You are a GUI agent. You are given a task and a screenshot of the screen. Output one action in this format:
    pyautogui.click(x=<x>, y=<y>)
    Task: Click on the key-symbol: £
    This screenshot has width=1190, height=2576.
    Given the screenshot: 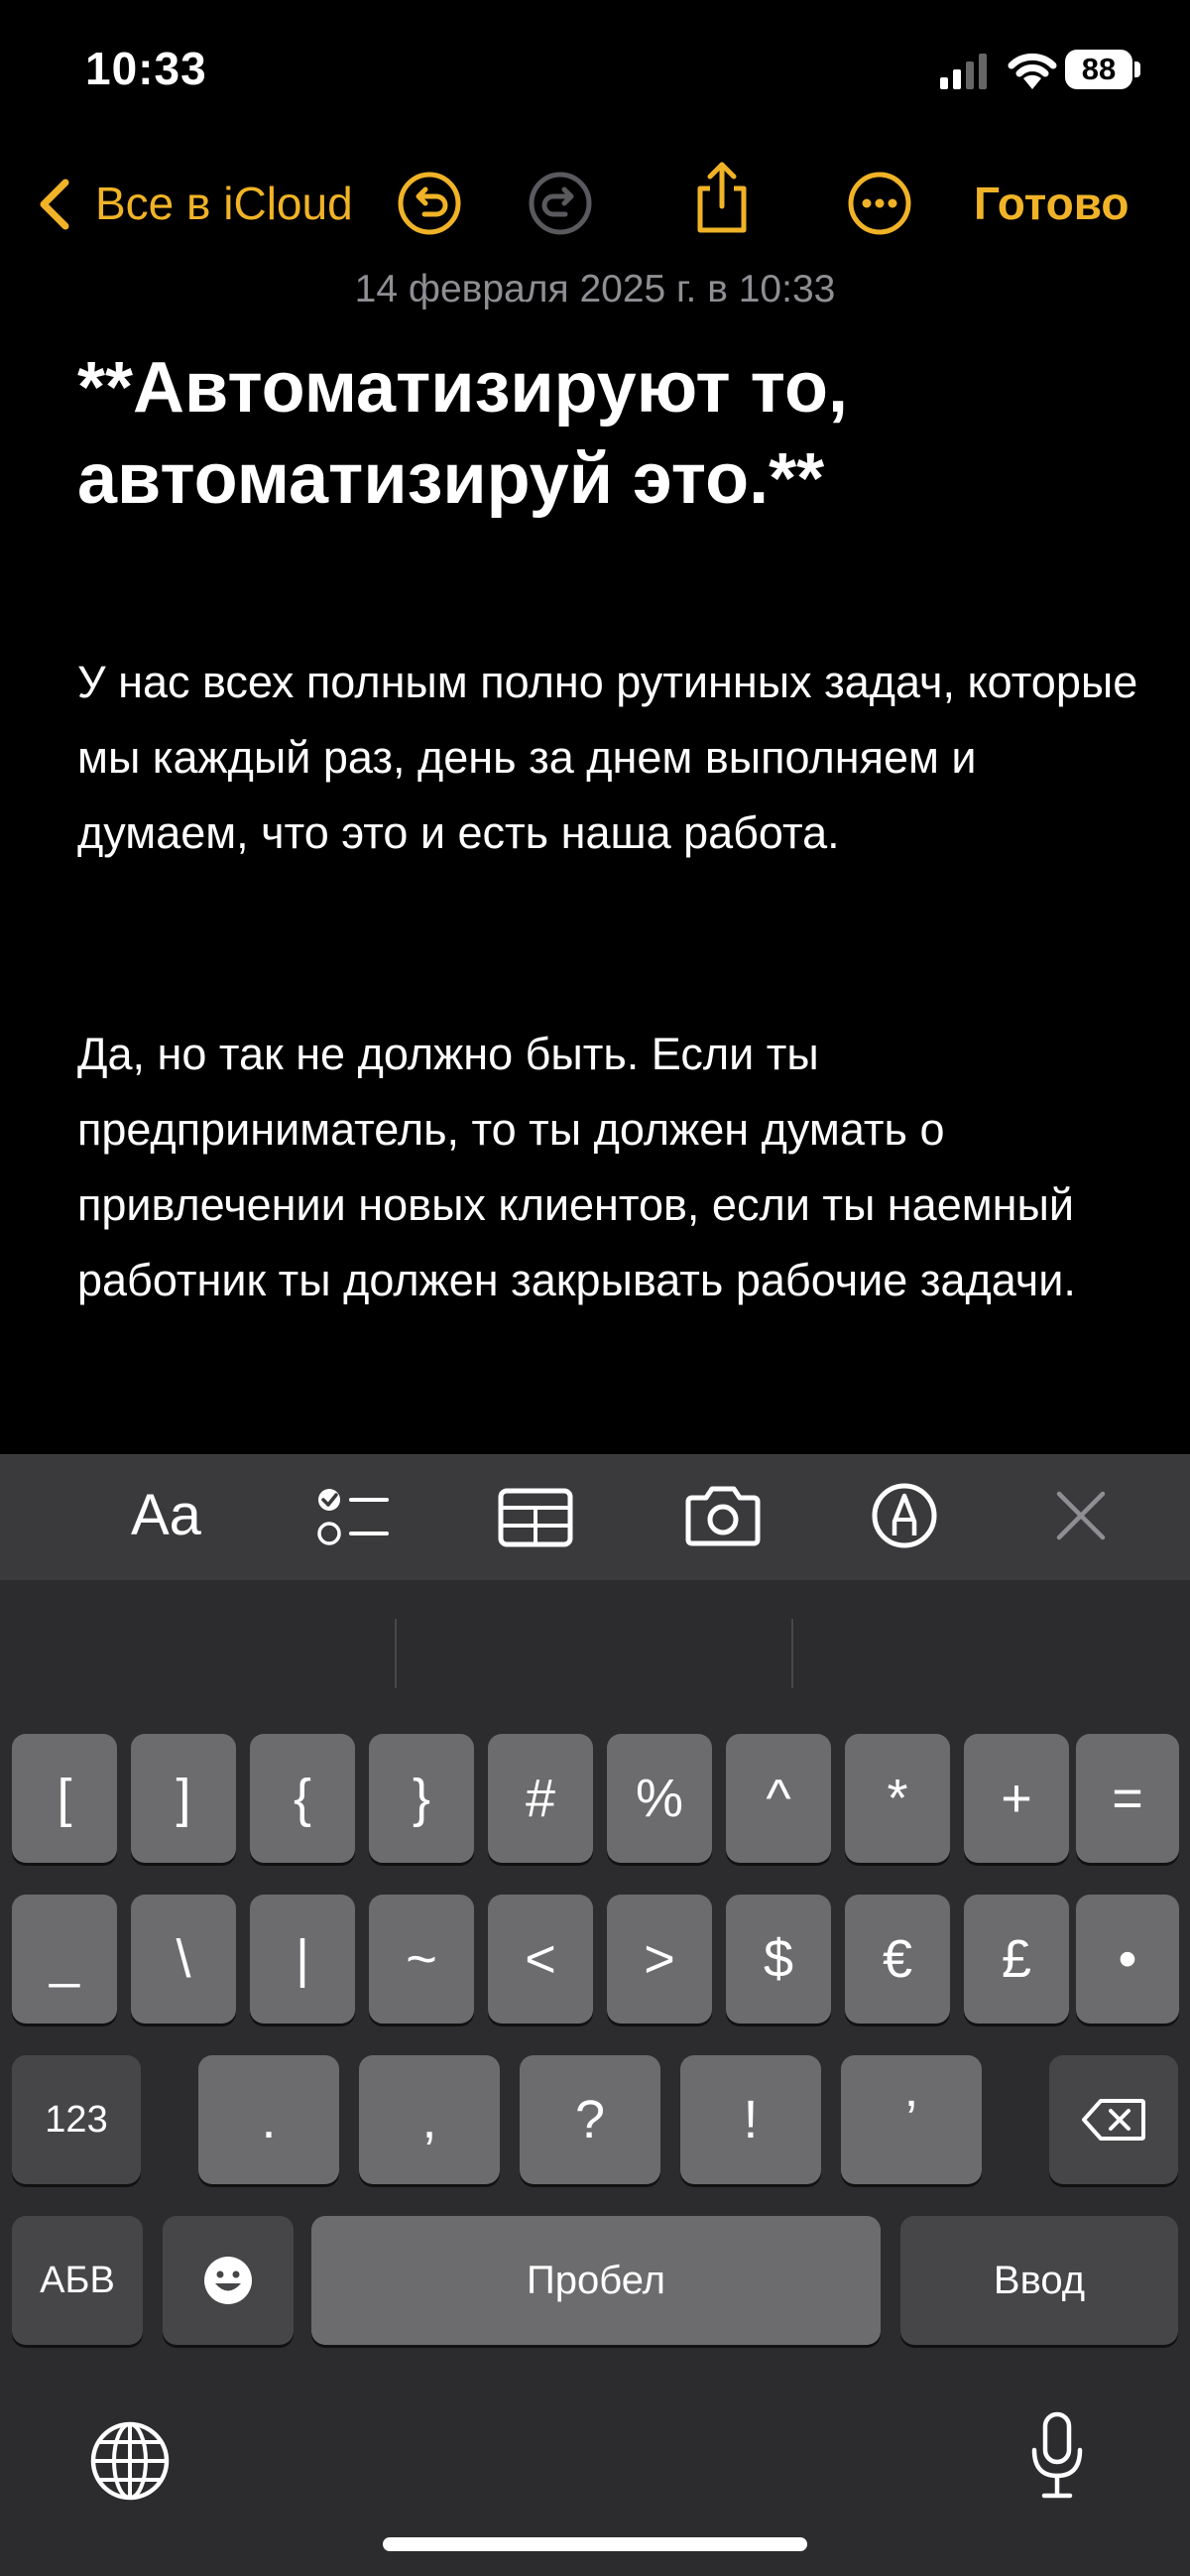 What is the action you would take?
    pyautogui.click(x=1016, y=1959)
    